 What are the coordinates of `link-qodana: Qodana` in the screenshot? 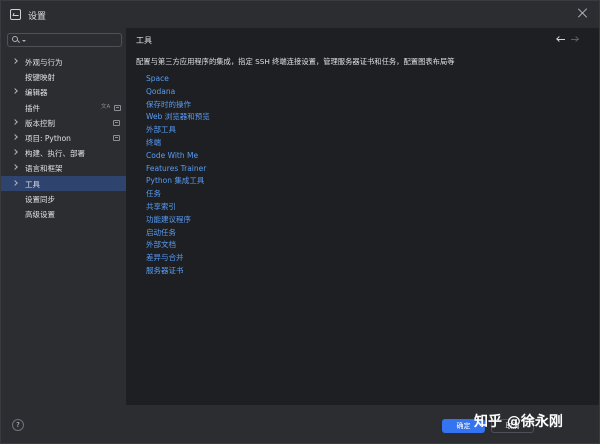 It's located at (178, 92).